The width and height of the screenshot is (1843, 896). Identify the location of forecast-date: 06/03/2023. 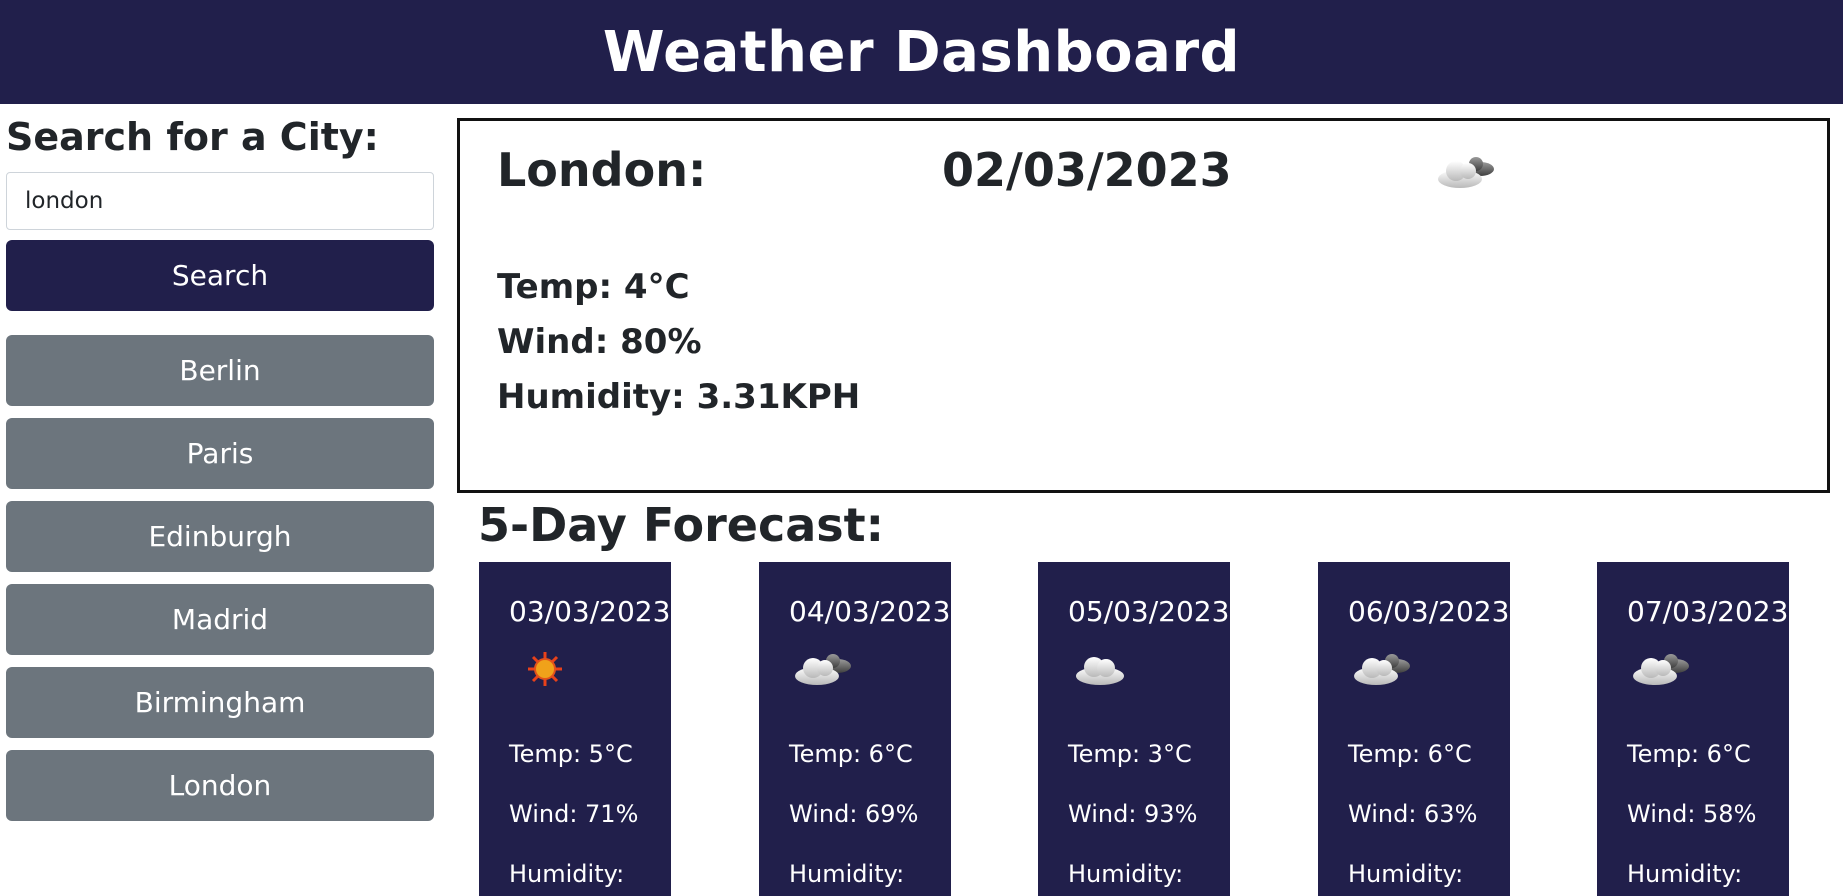
(1429, 611).